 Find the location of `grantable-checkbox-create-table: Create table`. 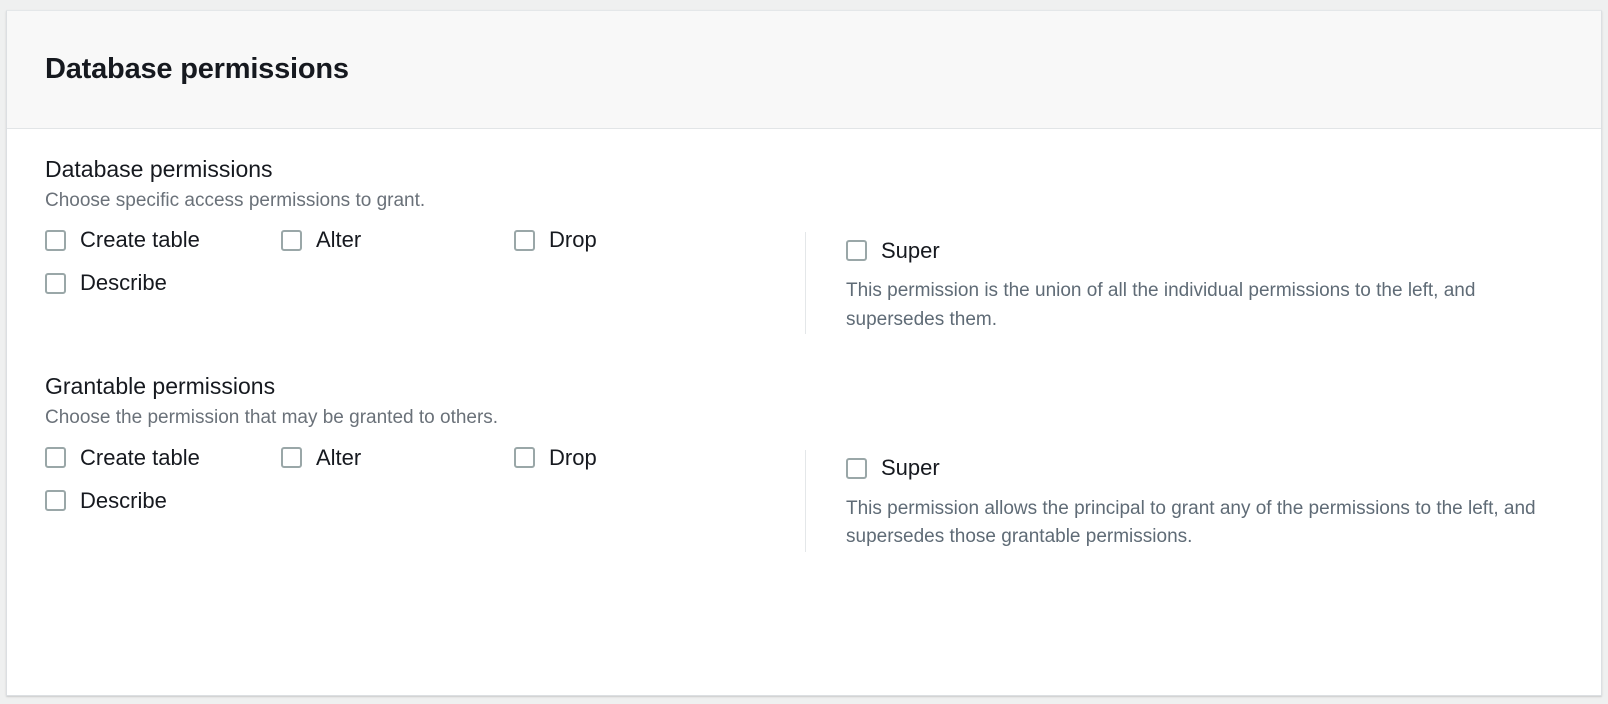

grantable-checkbox-create-table: Create table is located at coordinates (163, 457).